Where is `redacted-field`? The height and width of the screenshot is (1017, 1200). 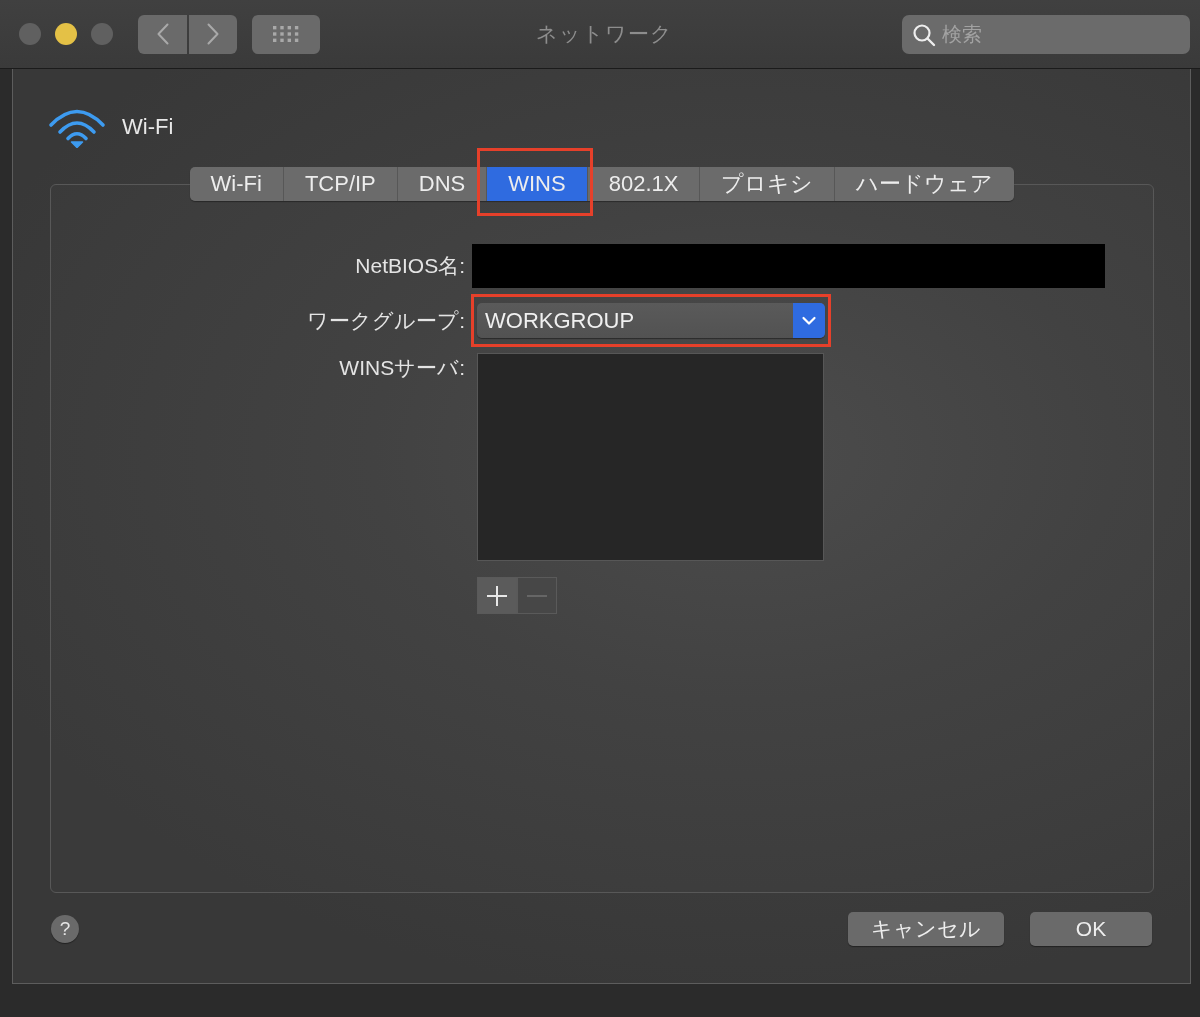 redacted-field is located at coordinates (788, 266).